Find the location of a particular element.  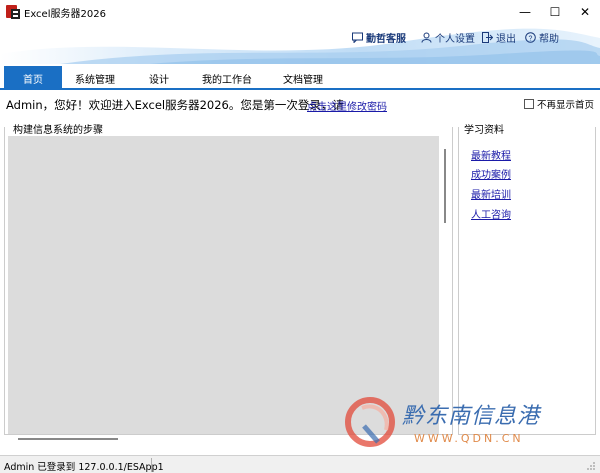

logout-label: 退出 is located at coordinates (506, 39).